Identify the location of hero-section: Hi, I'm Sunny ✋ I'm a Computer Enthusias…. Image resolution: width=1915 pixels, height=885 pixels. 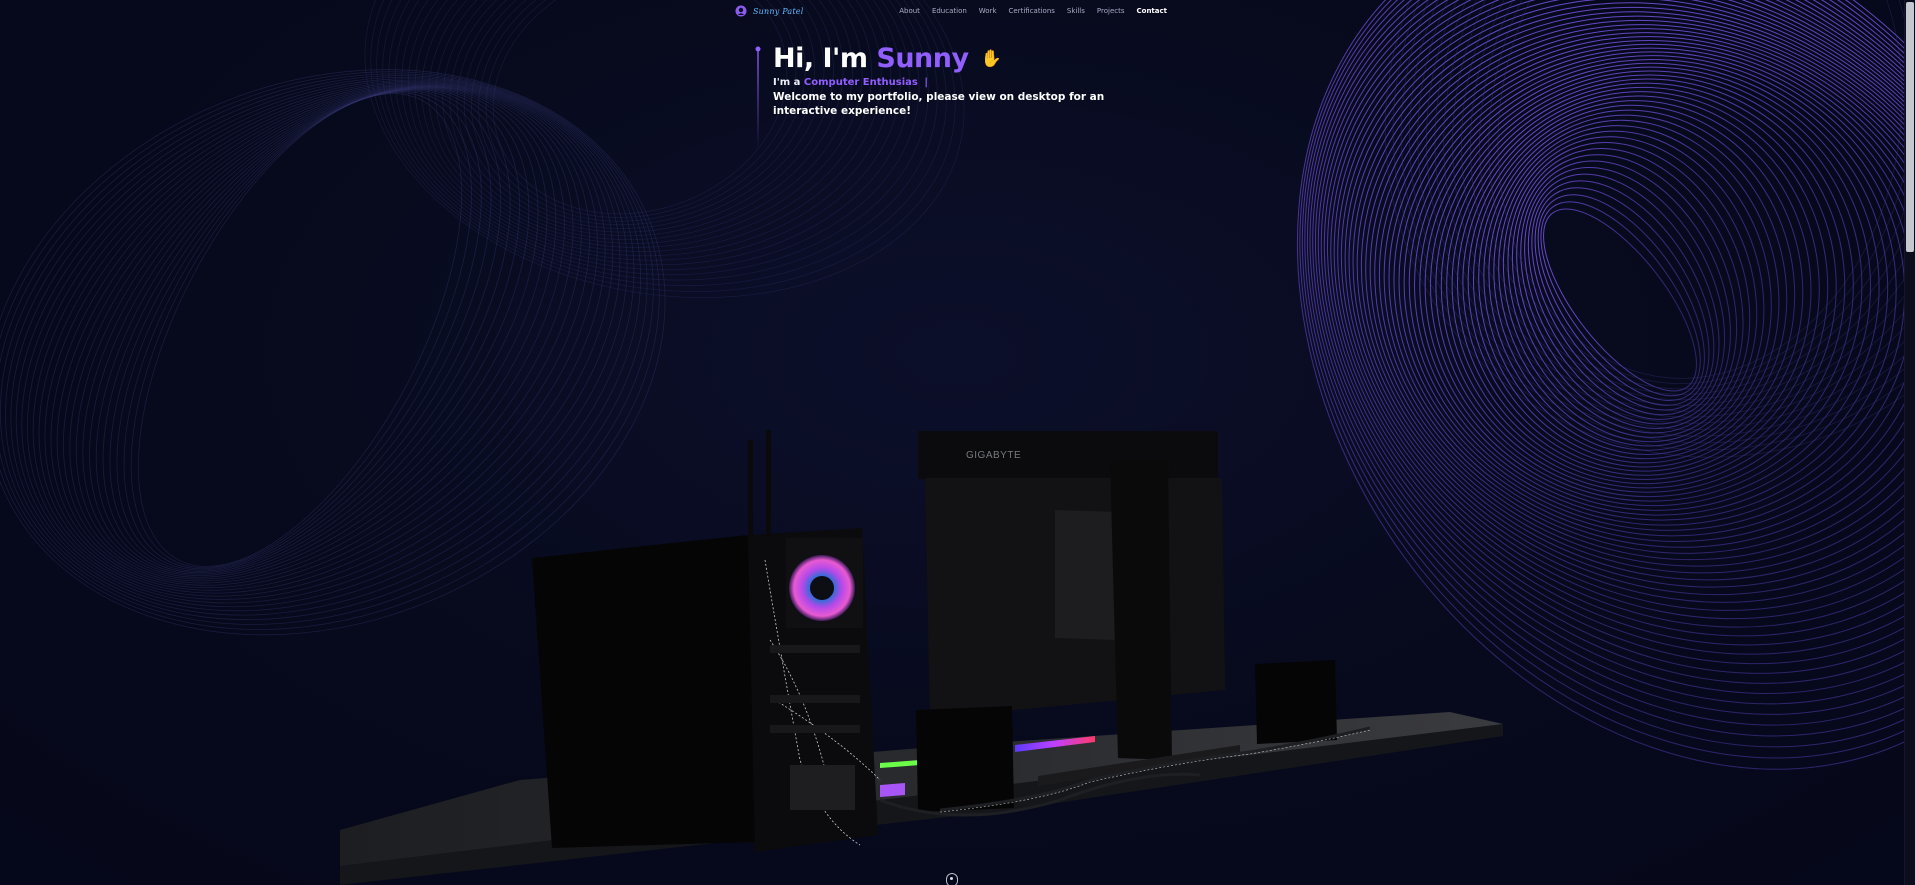
(967, 97).